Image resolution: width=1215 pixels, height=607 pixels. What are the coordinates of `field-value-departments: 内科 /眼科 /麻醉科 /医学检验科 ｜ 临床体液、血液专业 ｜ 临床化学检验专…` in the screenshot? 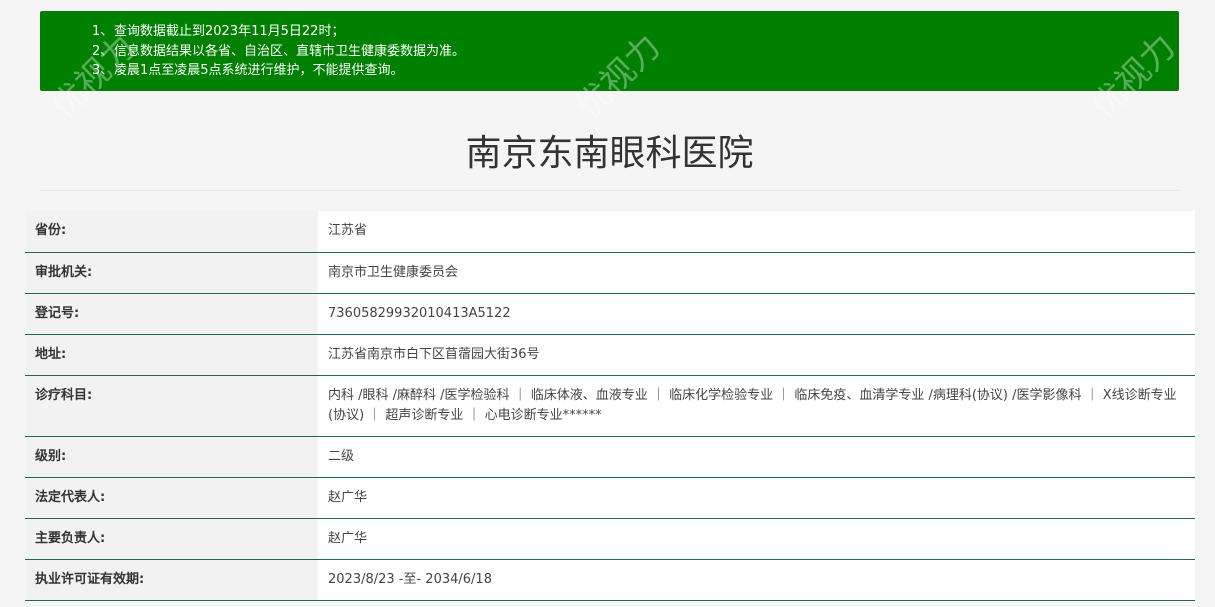 It's located at (756, 406).